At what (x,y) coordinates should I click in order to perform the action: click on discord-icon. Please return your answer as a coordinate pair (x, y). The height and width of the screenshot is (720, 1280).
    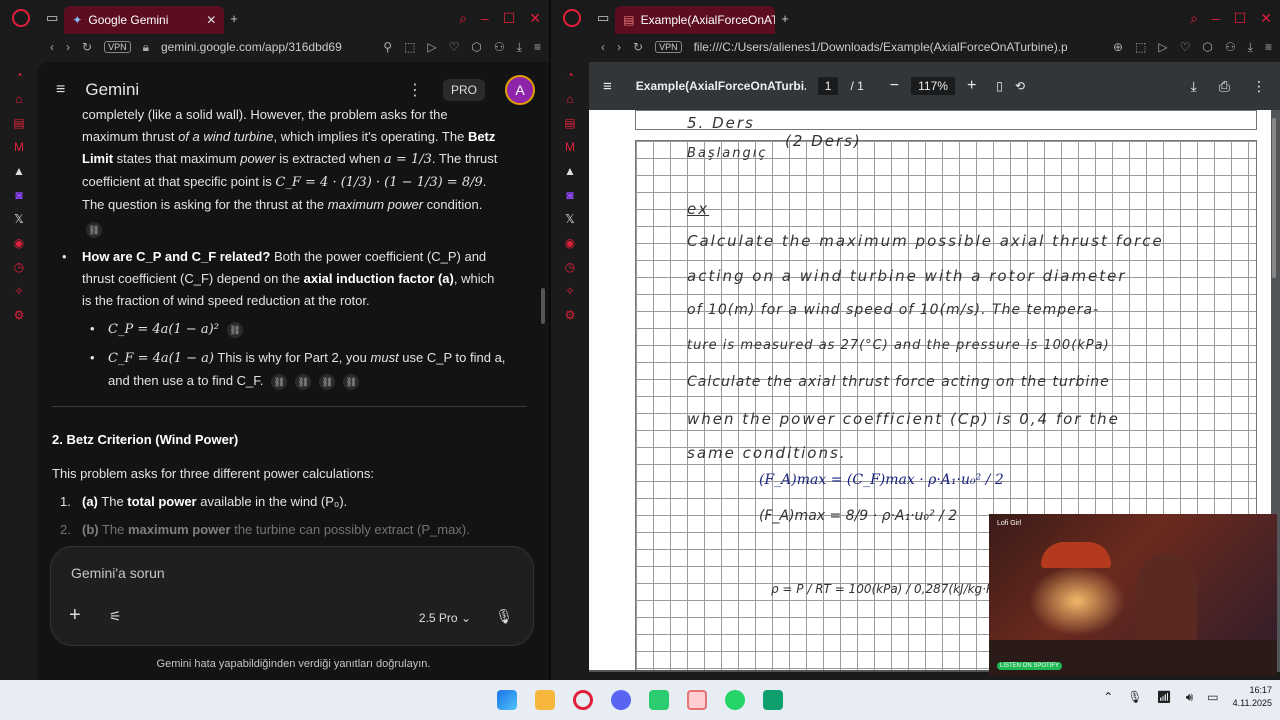
    Looking at the image, I should click on (621, 700).